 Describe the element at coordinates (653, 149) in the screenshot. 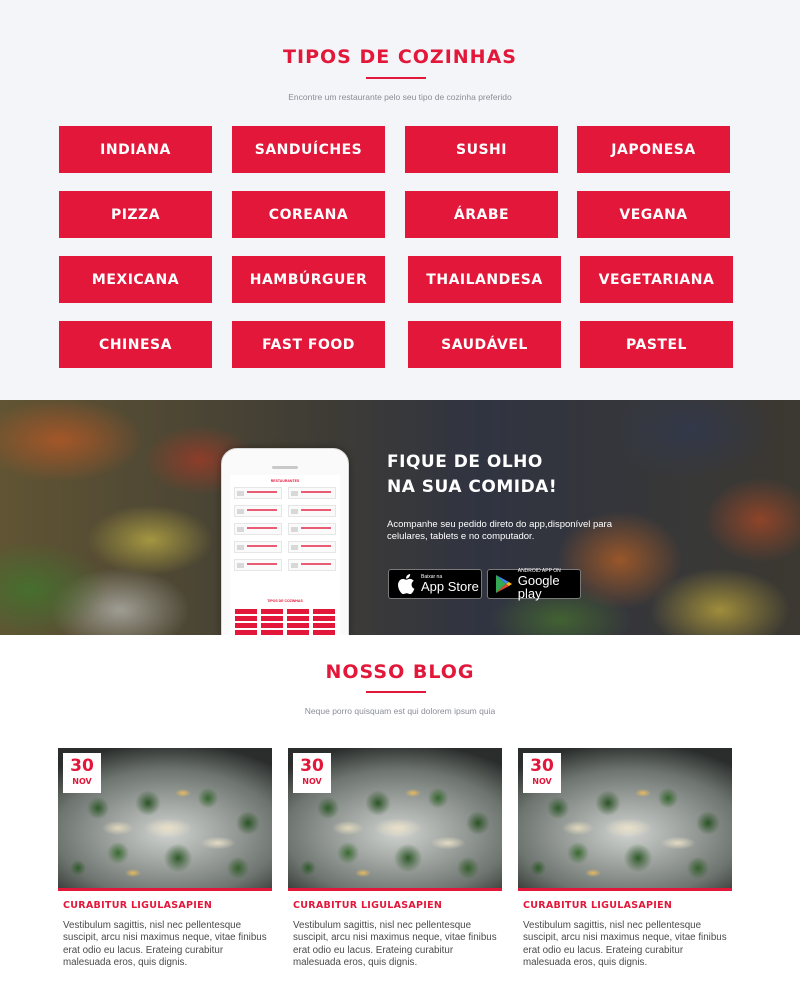

I see `cuisine-button-japonesa: JAPONESA` at that location.